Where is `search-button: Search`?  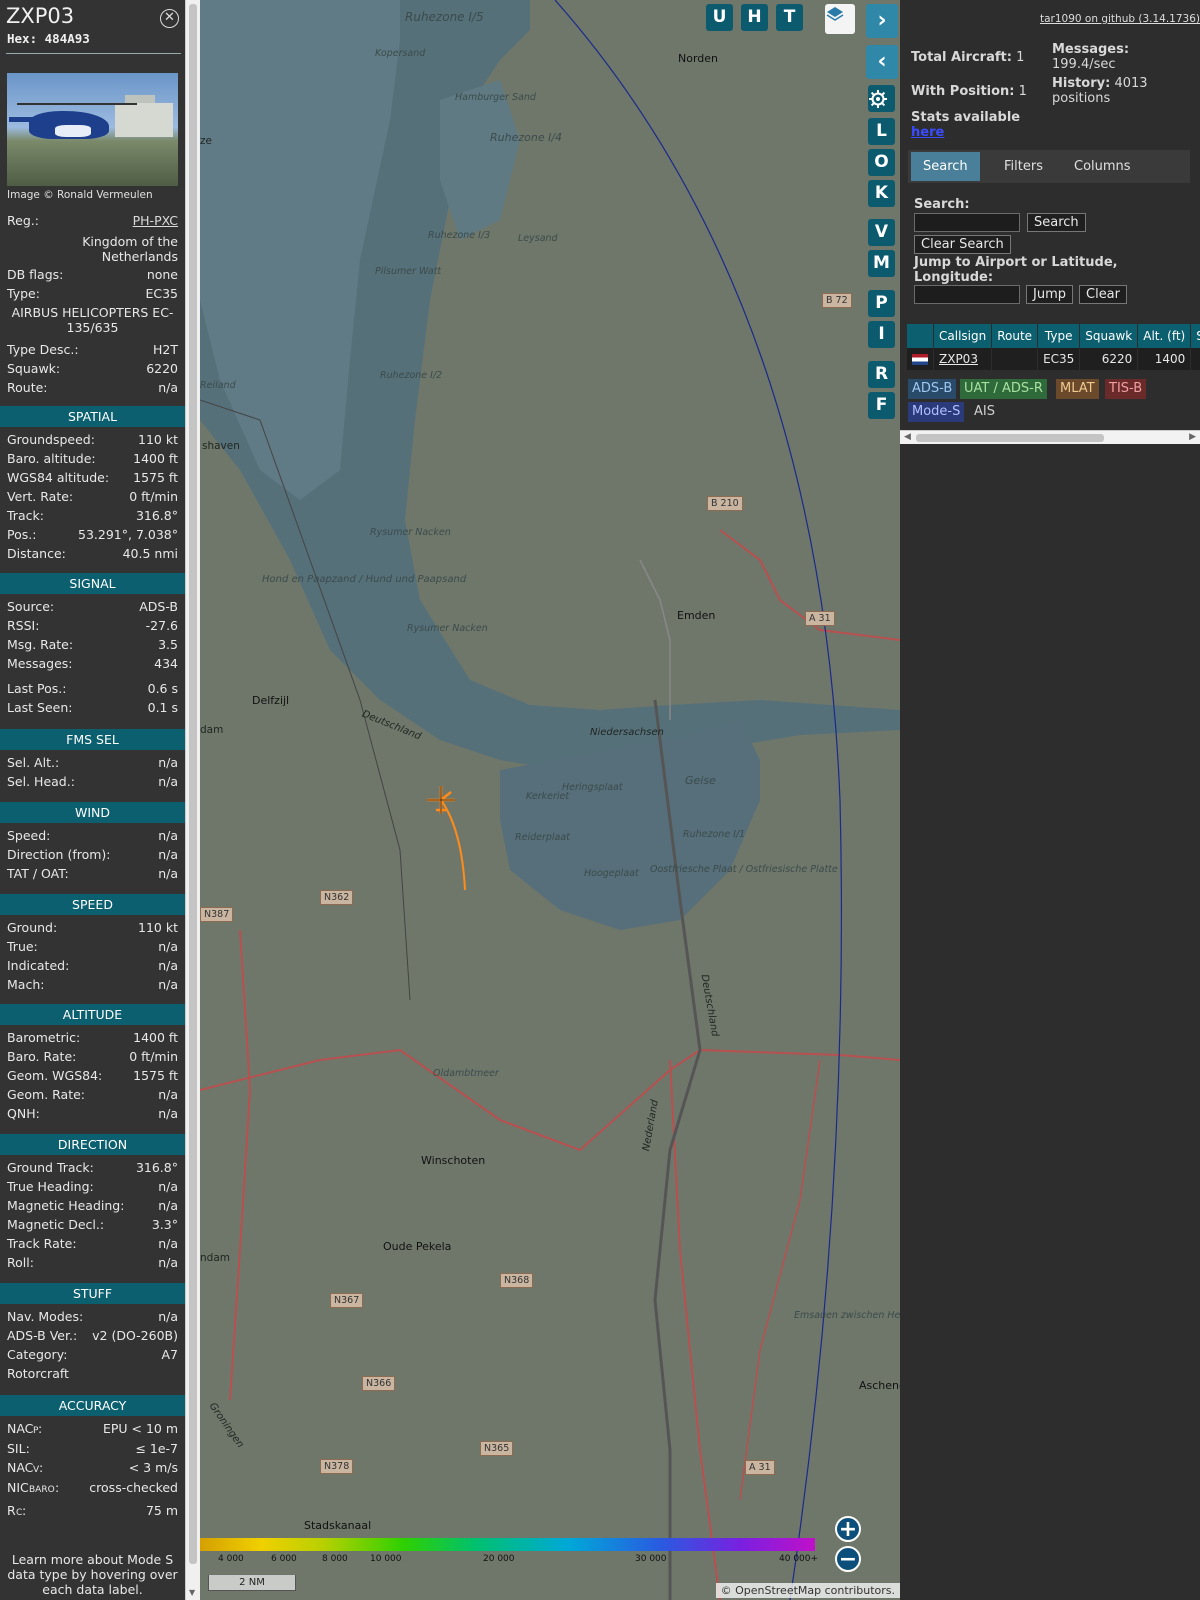
search-button: Search is located at coordinates (1056, 222).